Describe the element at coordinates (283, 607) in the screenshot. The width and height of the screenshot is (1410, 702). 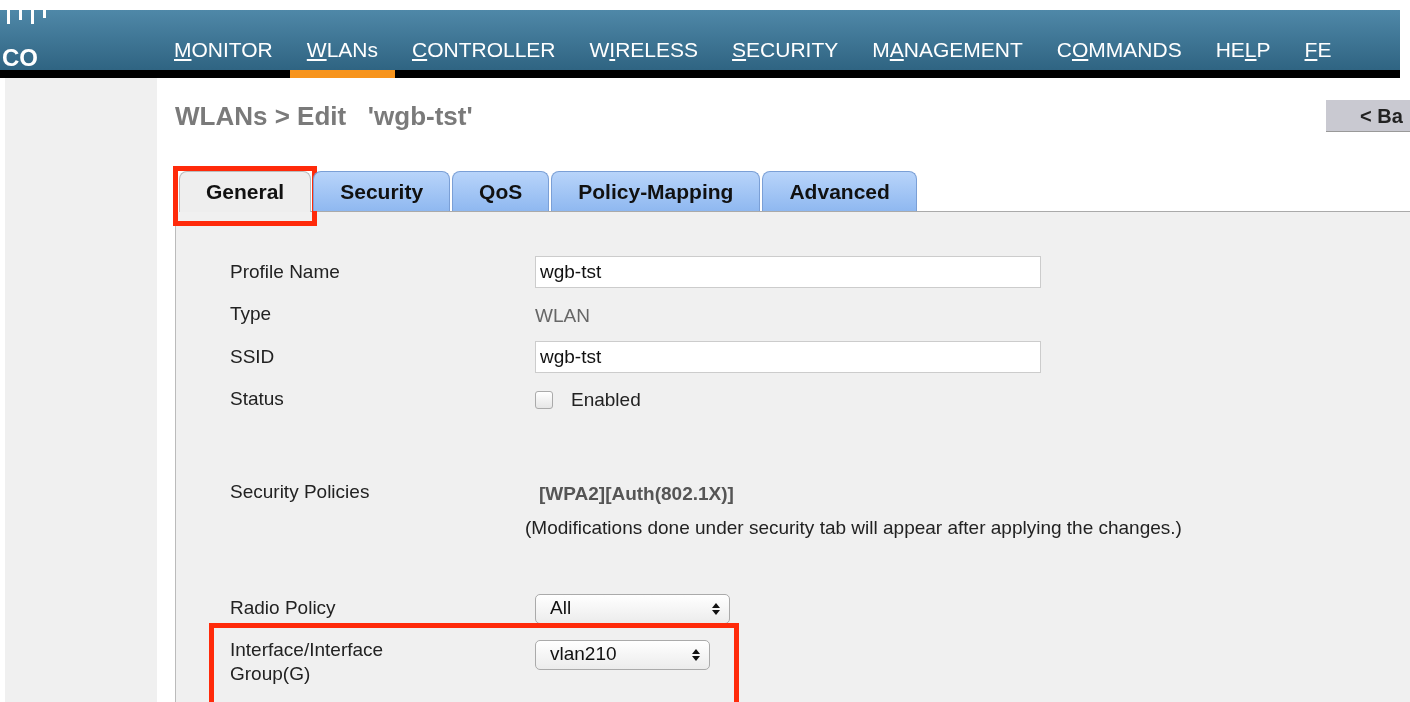
I see `field-label: Radio Policy` at that location.